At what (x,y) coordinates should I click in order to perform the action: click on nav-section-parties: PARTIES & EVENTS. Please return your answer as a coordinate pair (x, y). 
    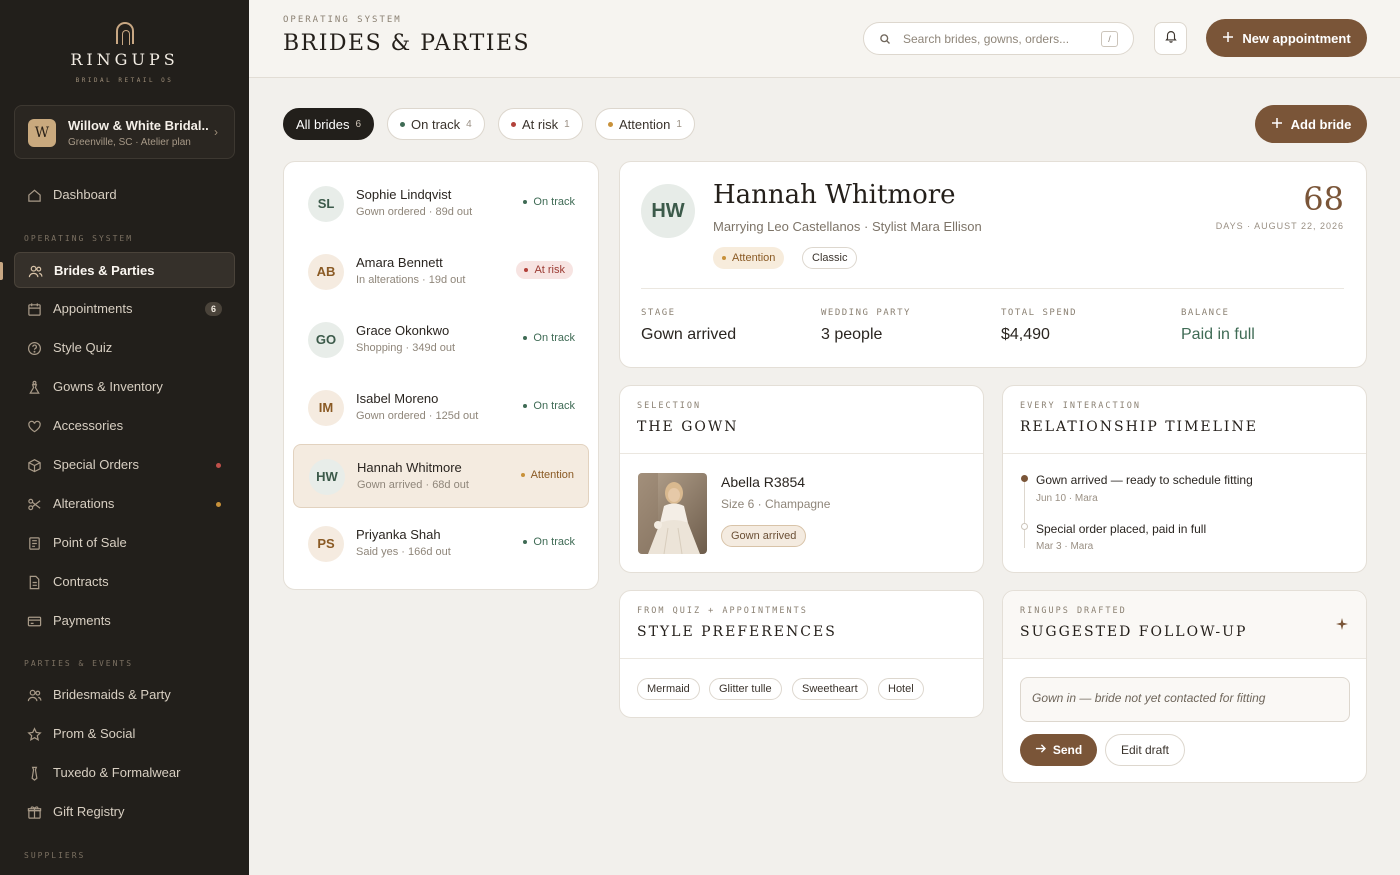
    Looking at the image, I should click on (79, 663).